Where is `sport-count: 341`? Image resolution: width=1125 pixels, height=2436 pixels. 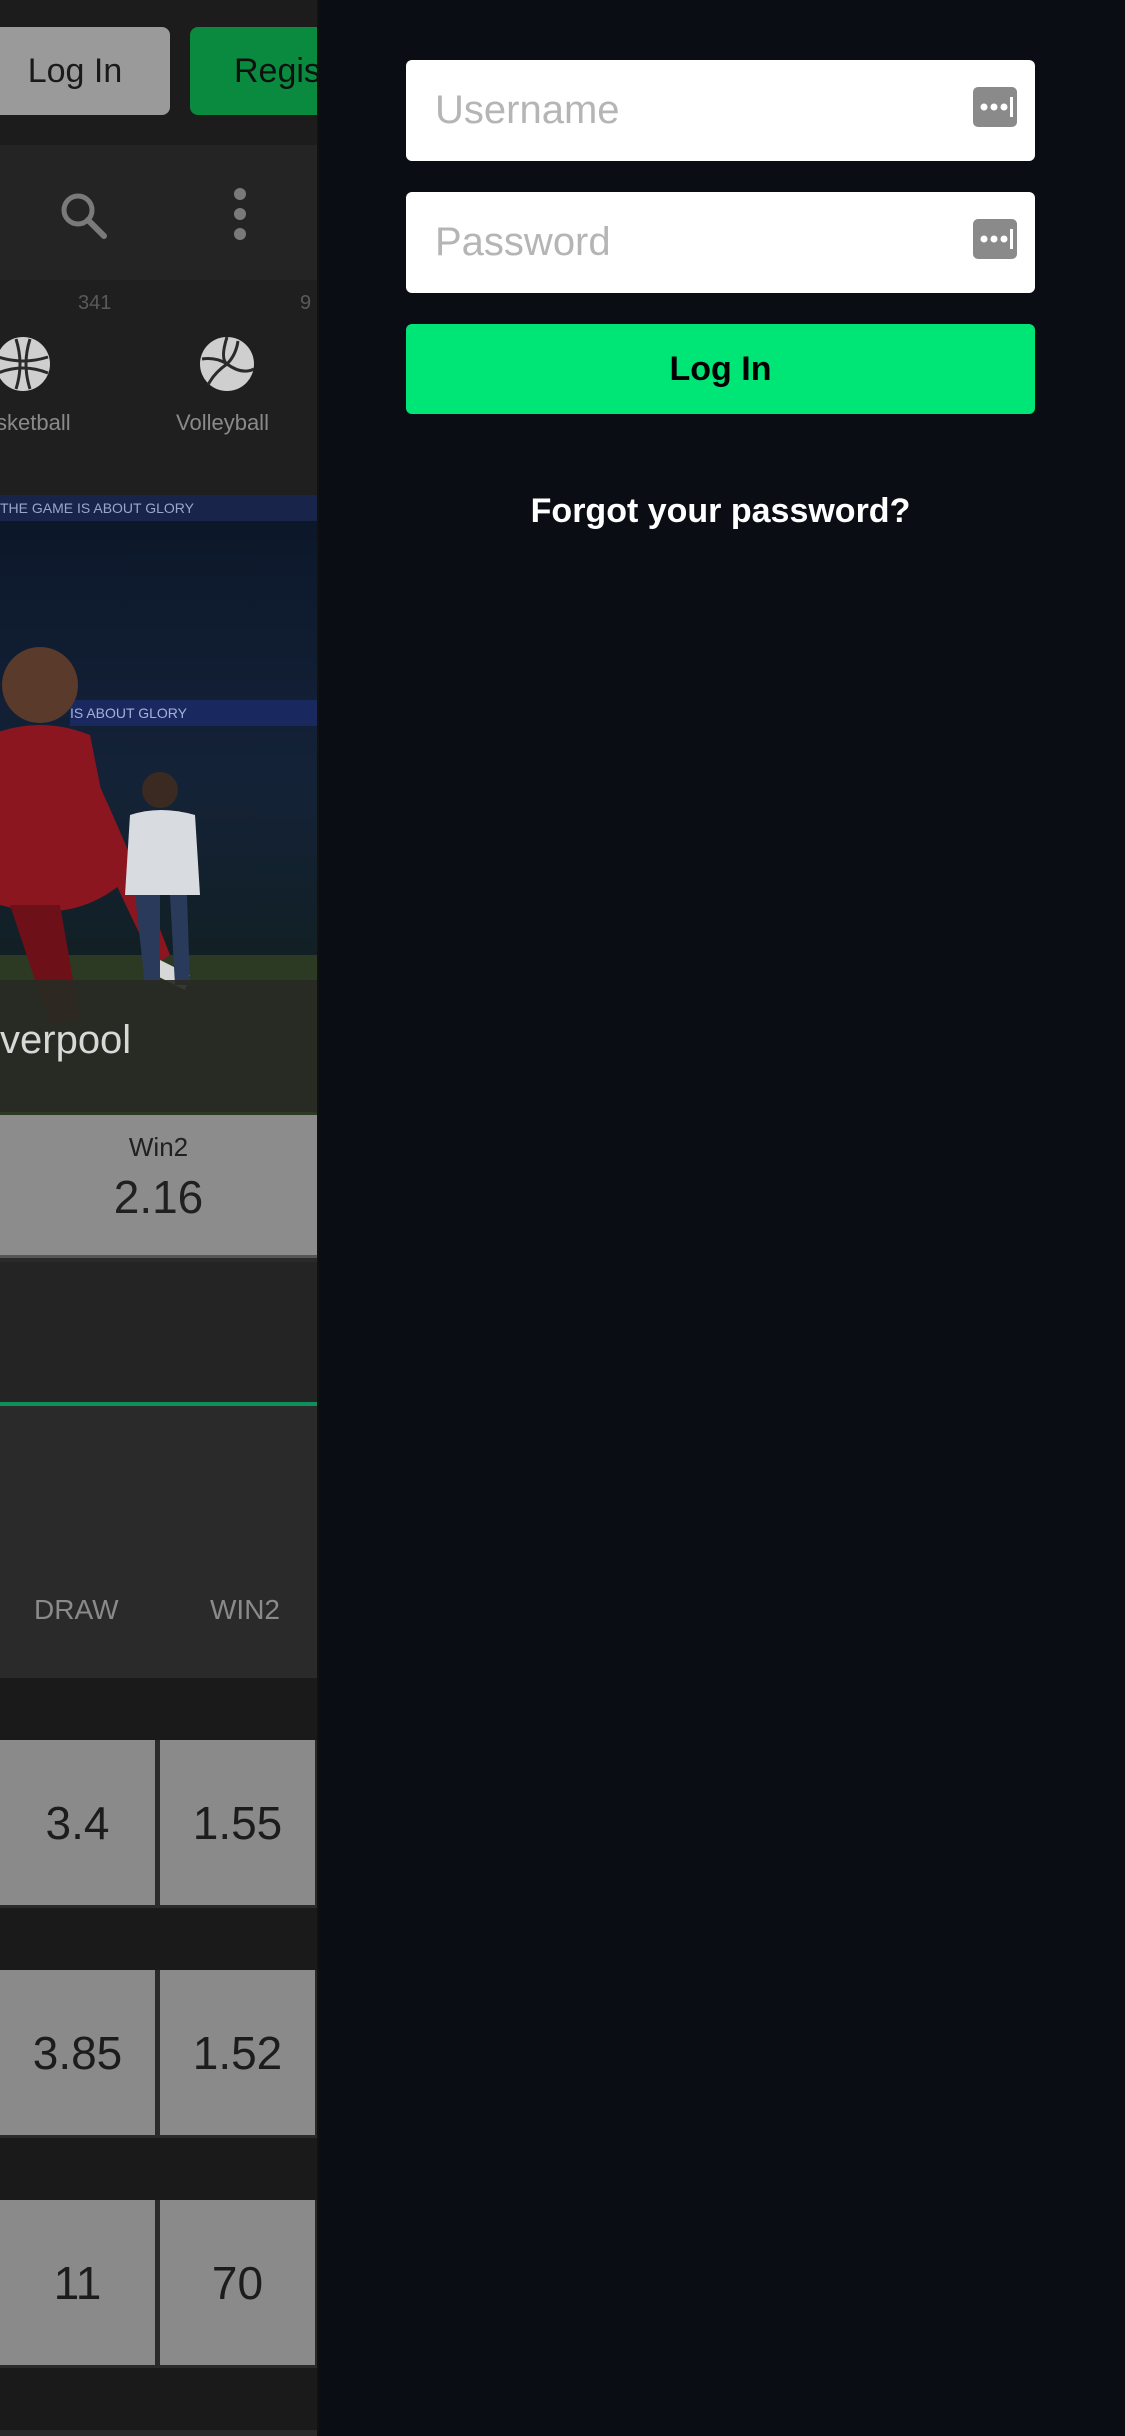 sport-count: 341 is located at coordinates (95, 303).